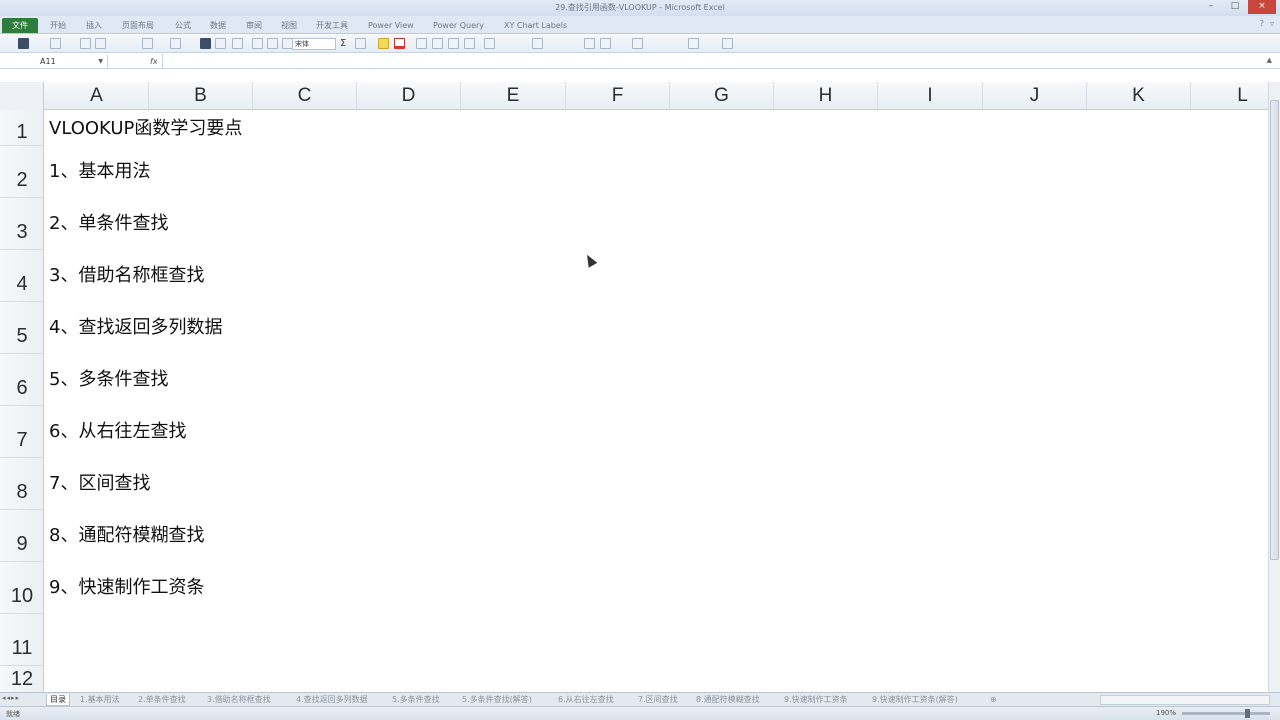 Image resolution: width=1280 pixels, height=720 pixels. Describe the element at coordinates (345, 43) in the screenshot. I see `autosum-icon: Σ` at that location.